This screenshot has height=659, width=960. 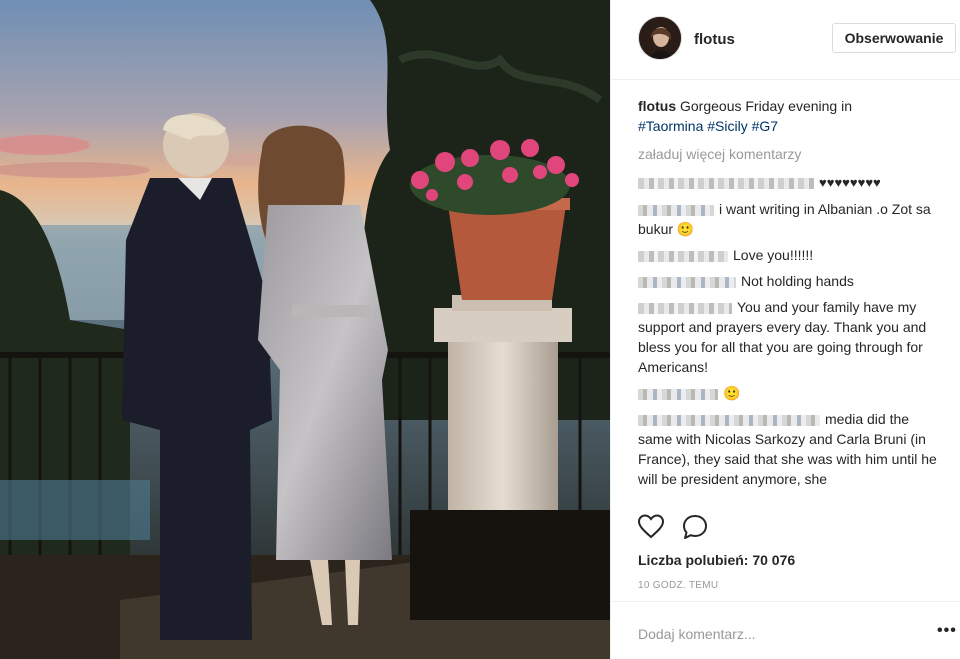 I want to click on comment: ♥♥♥♥♥♥♥♥, so click(x=788, y=182).